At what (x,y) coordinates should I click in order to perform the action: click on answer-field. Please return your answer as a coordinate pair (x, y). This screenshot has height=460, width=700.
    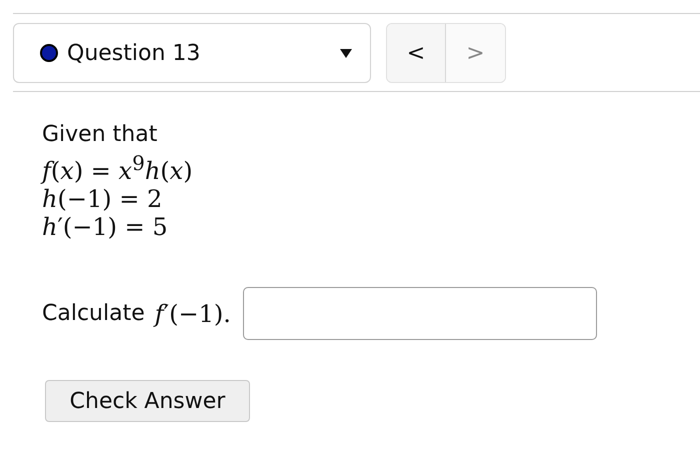
    Looking at the image, I should click on (419, 313).